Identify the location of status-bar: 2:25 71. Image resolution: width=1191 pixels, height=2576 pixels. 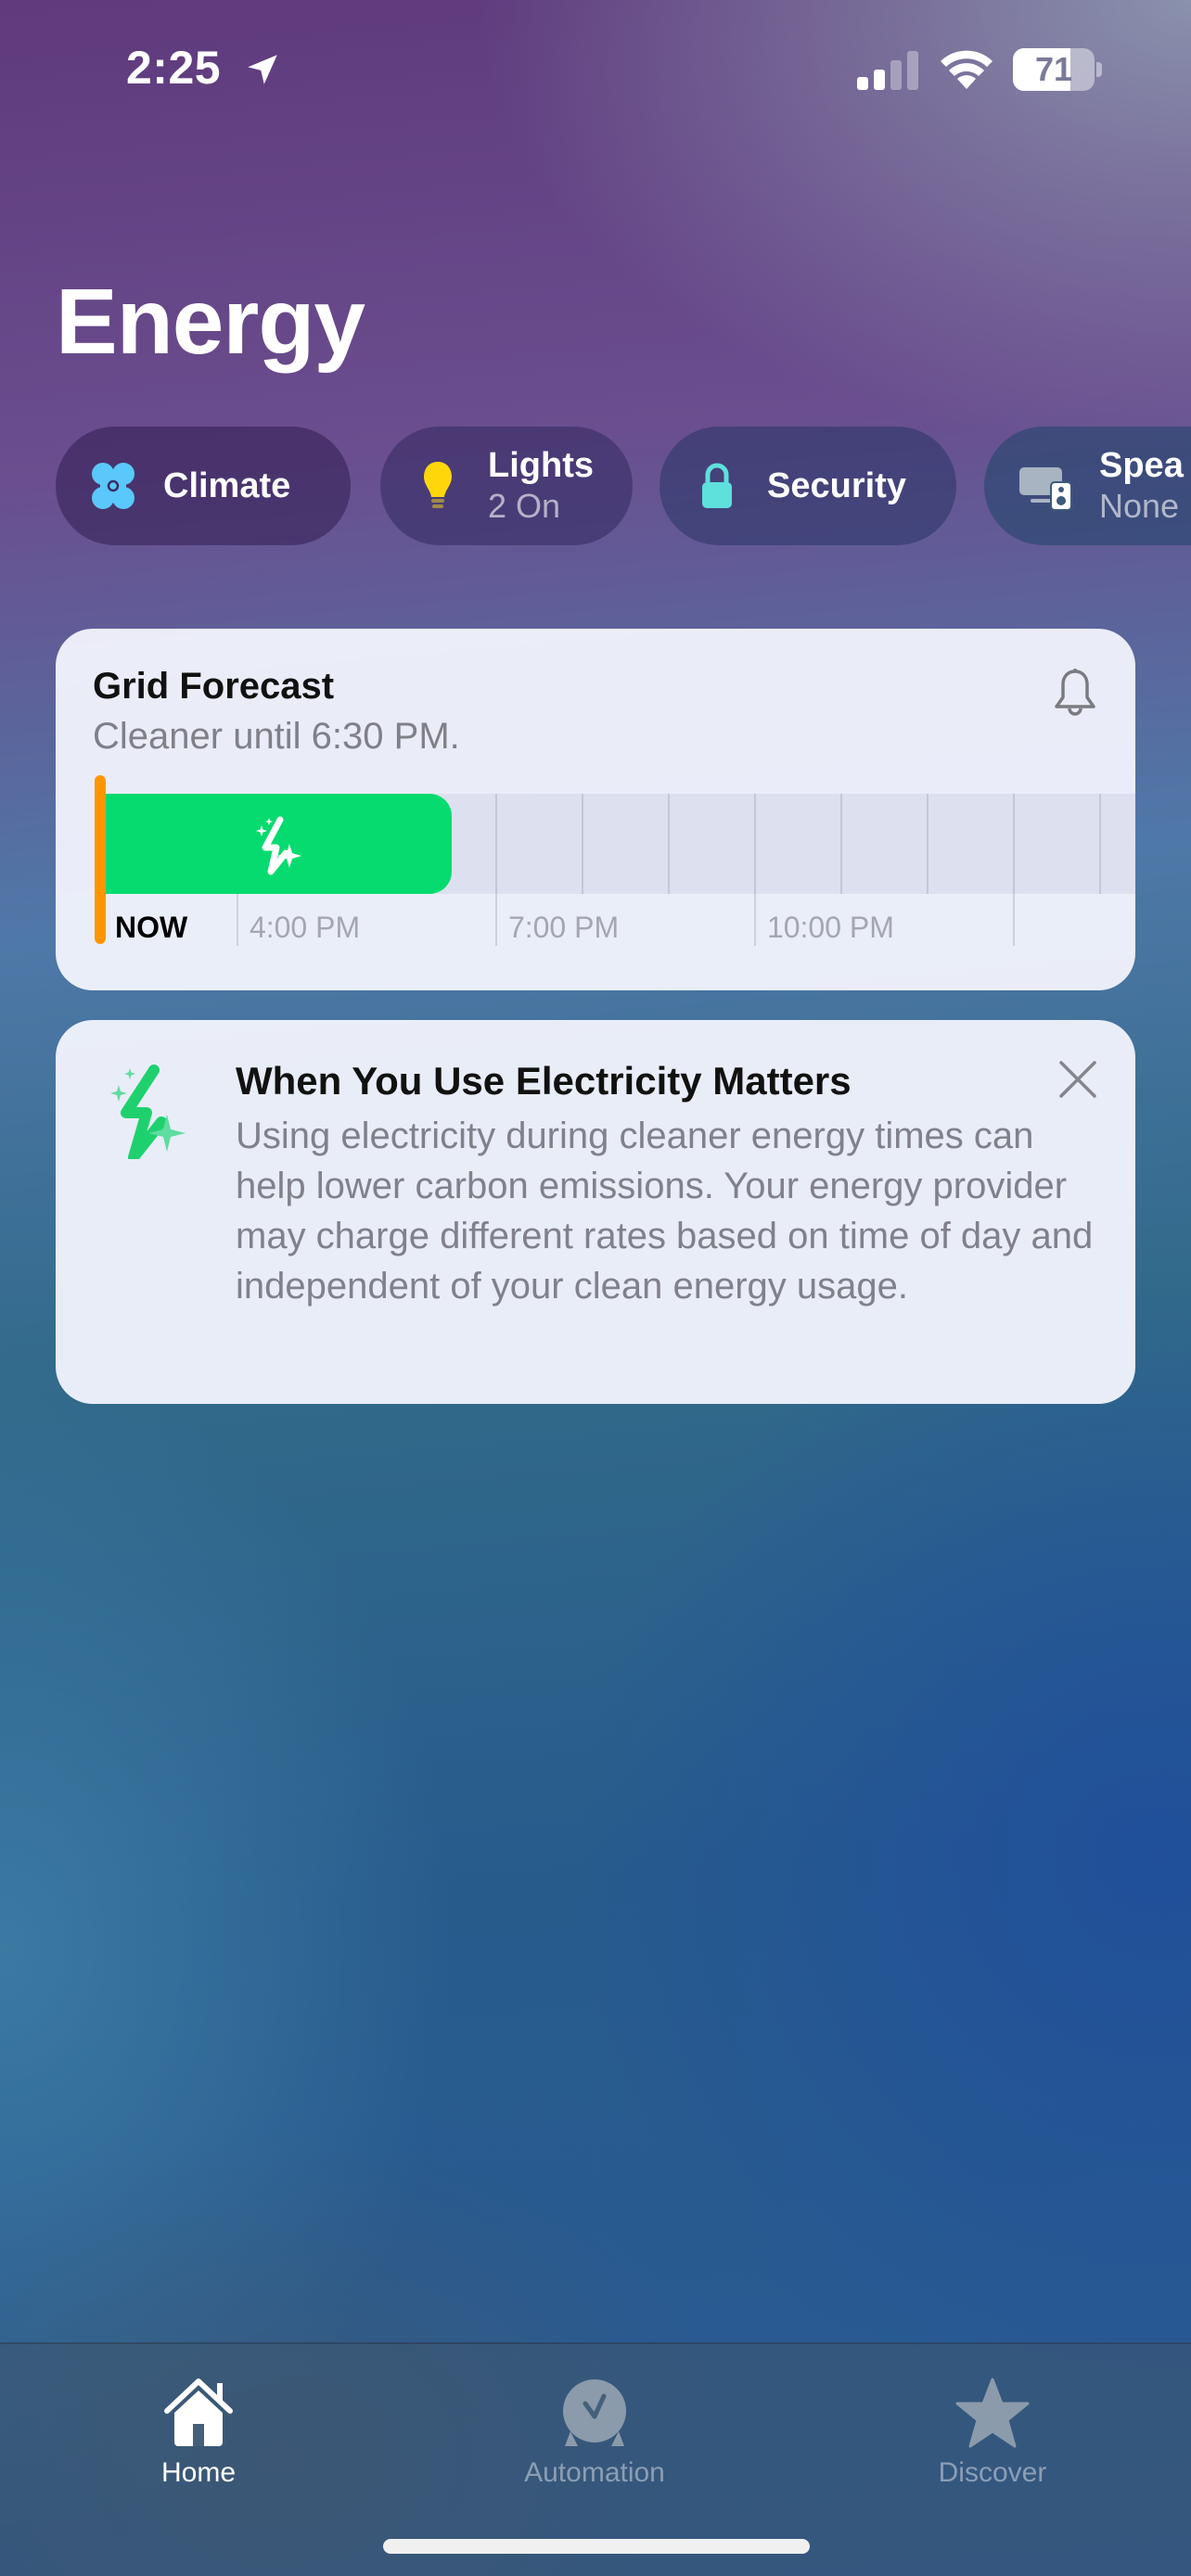
(595, 69).